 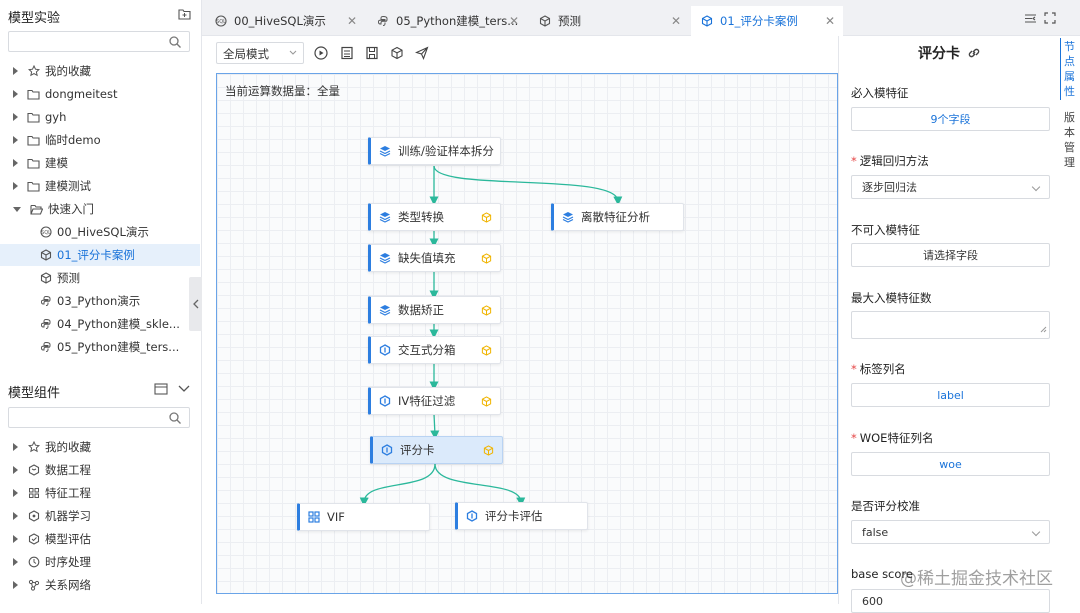 What do you see at coordinates (100, 117) in the screenshot?
I see `tree-item: gyh` at bounding box center [100, 117].